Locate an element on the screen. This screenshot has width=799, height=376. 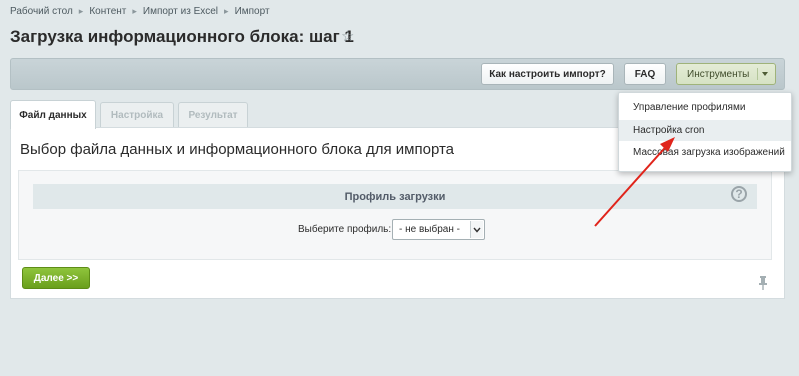
breadcrumb-import: Импорт is located at coordinates (252, 11).